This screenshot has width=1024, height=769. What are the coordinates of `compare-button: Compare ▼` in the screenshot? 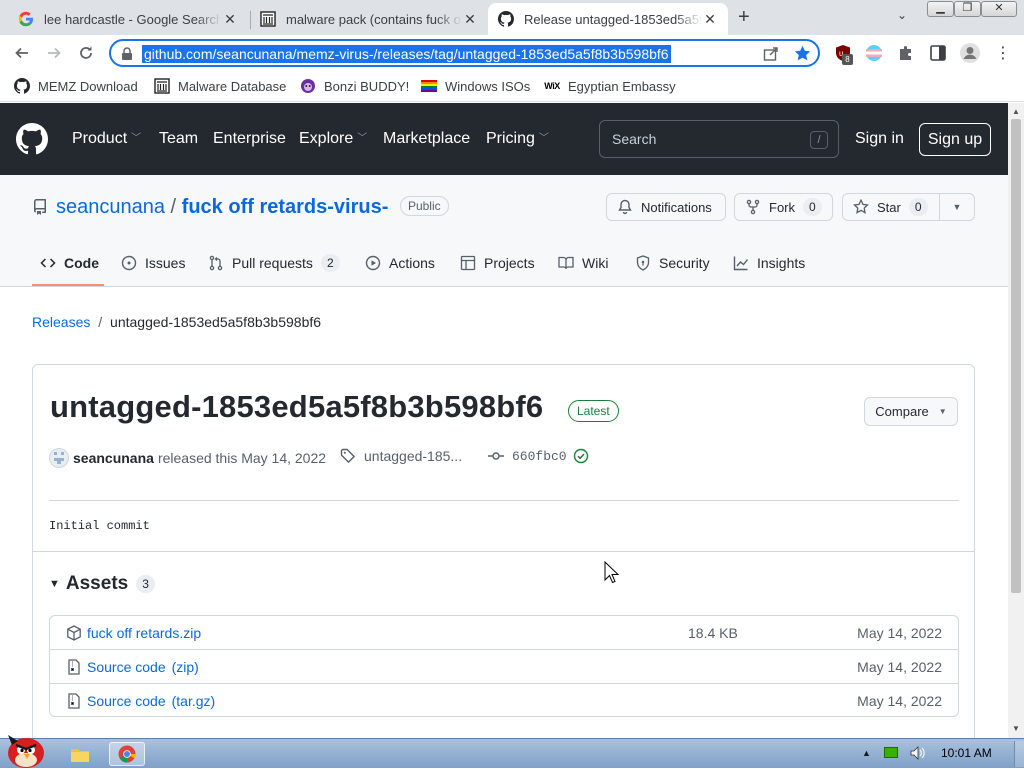 It's located at (911, 411).